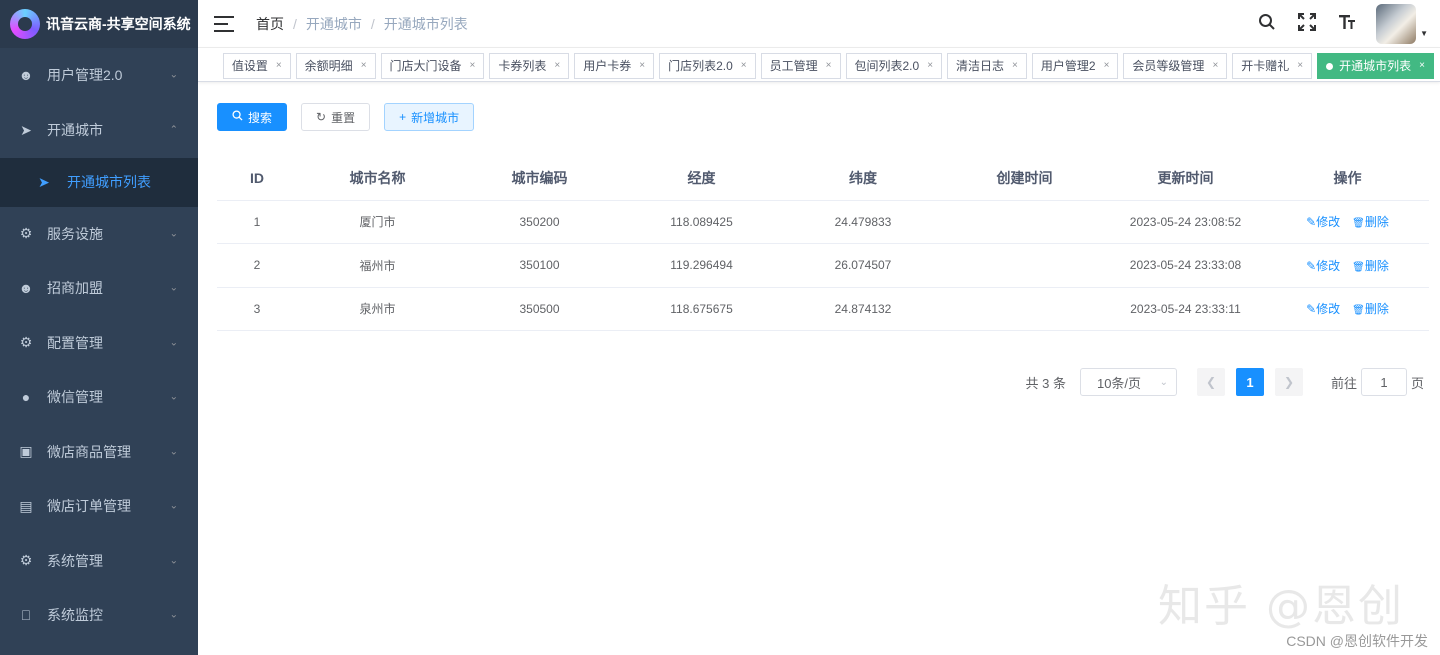  I want to click on sidebar-item-system: ⚙ 系统管理 ⌄, so click(99, 561).